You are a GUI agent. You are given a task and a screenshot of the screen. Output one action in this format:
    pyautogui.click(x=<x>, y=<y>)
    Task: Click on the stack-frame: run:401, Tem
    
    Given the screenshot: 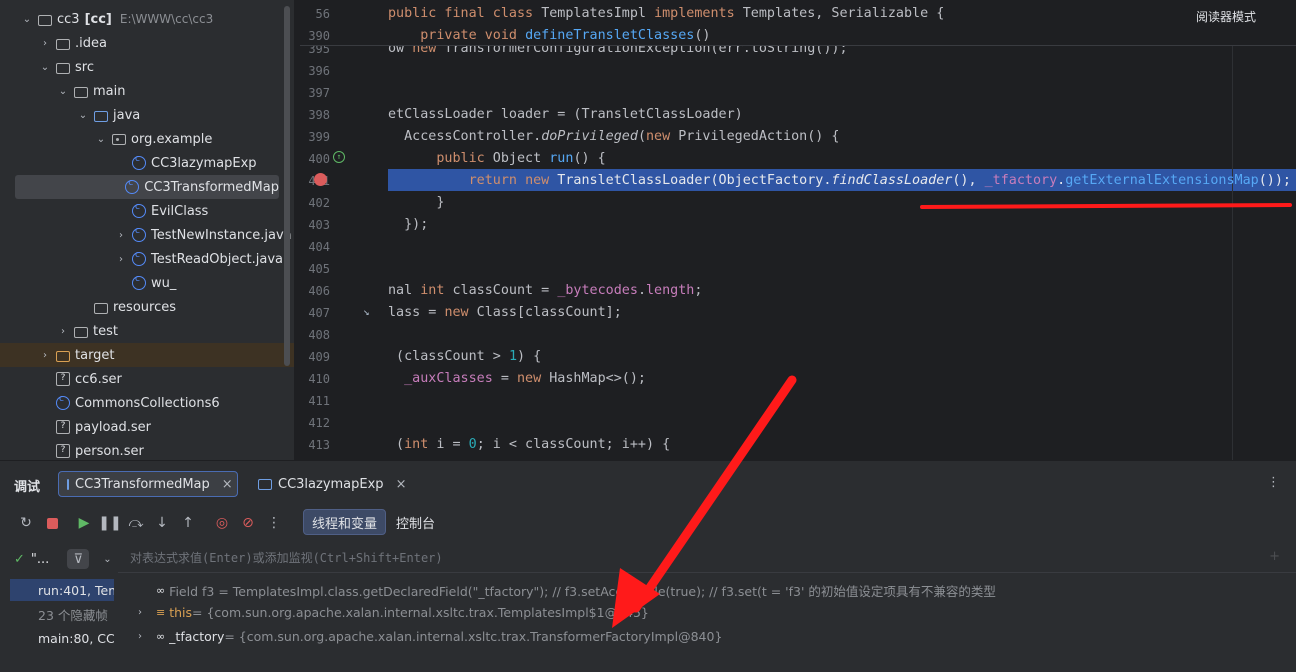 What is the action you would take?
    pyautogui.click(x=62, y=590)
    